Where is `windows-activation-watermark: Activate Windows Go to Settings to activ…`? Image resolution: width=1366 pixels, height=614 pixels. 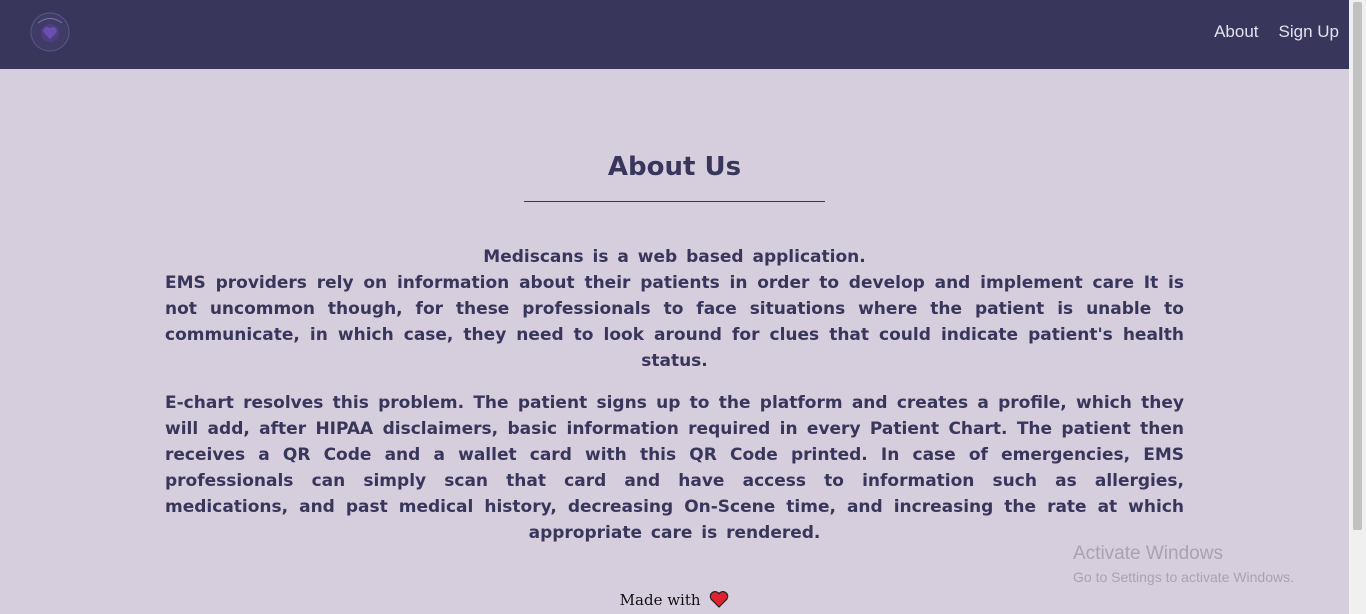
windows-activation-watermark: Activate Windows Go to Settings to activ… is located at coordinates (1183, 564).